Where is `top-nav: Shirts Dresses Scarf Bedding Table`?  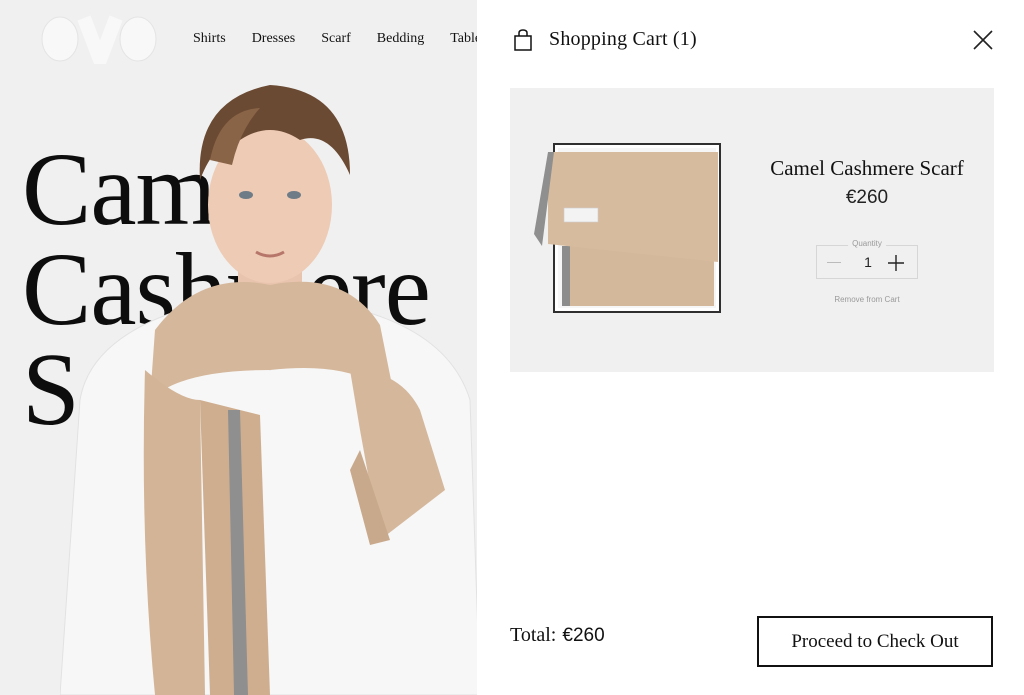
top-nav: Shirts Dresses Scarf Bedding Table is located at coordinates (350, 39).